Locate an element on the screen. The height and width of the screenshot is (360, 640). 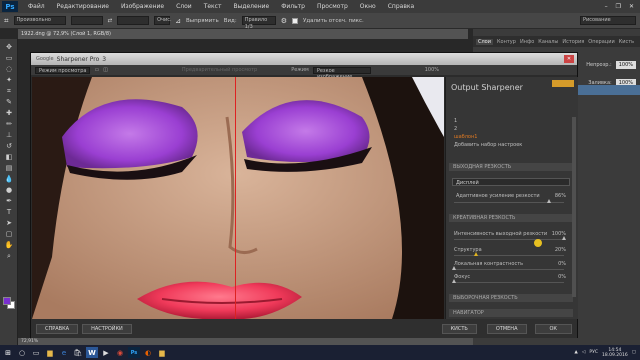
add-preset-link: Добавить набор настроек is located at coordinates (488, 145).